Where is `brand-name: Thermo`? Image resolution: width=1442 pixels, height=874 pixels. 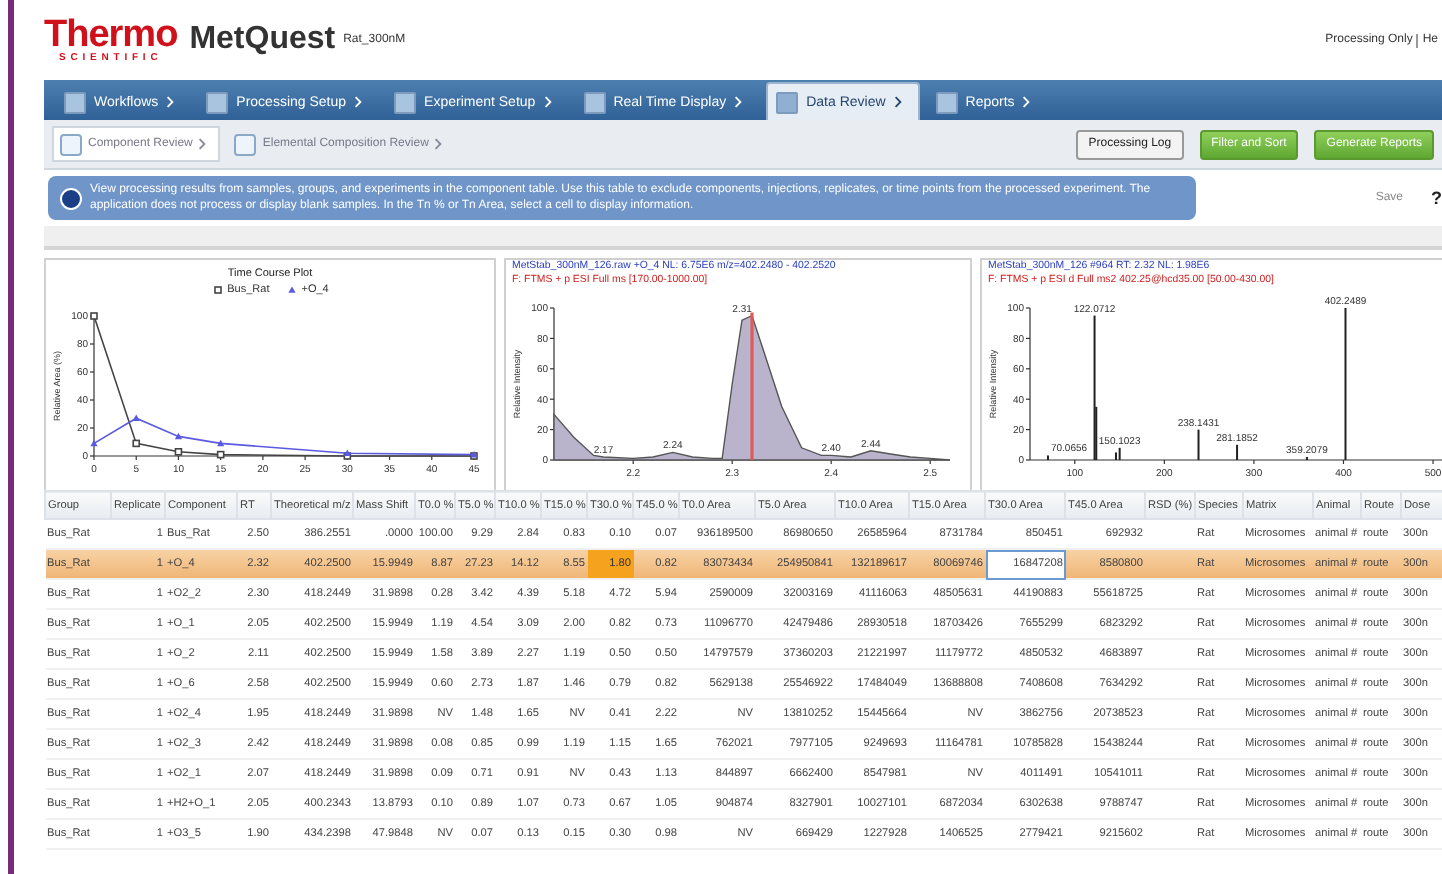 brand-name: Thermo is located at coordinates (111, 35).